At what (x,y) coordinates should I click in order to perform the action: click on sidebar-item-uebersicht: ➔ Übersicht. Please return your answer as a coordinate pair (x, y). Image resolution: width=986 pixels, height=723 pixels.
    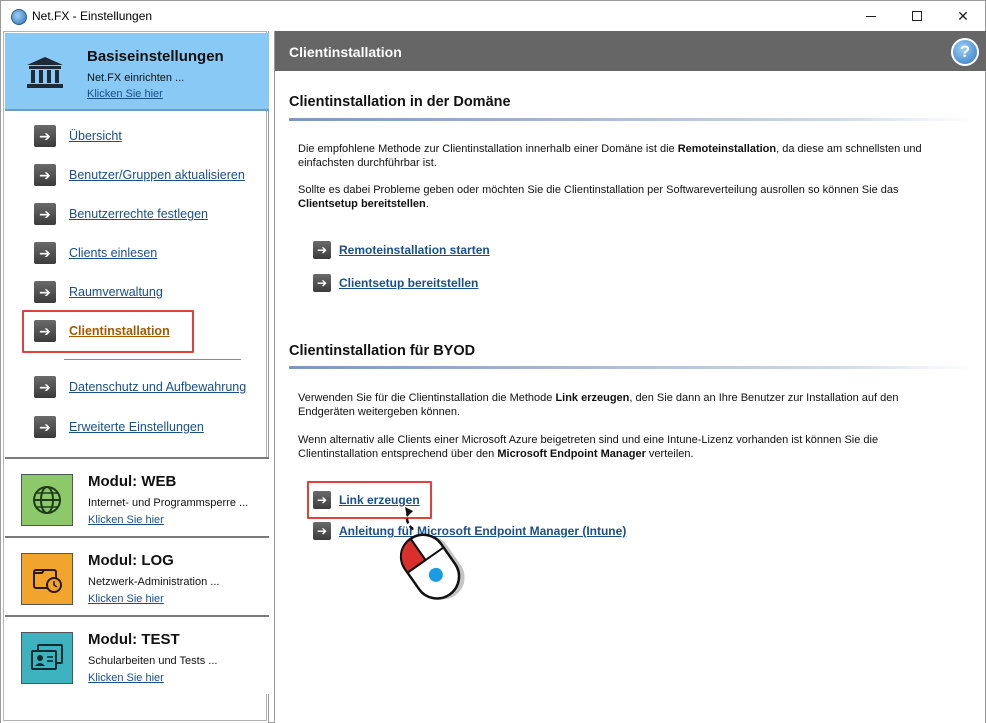
    Looking at the image, I should click on (78, 136).